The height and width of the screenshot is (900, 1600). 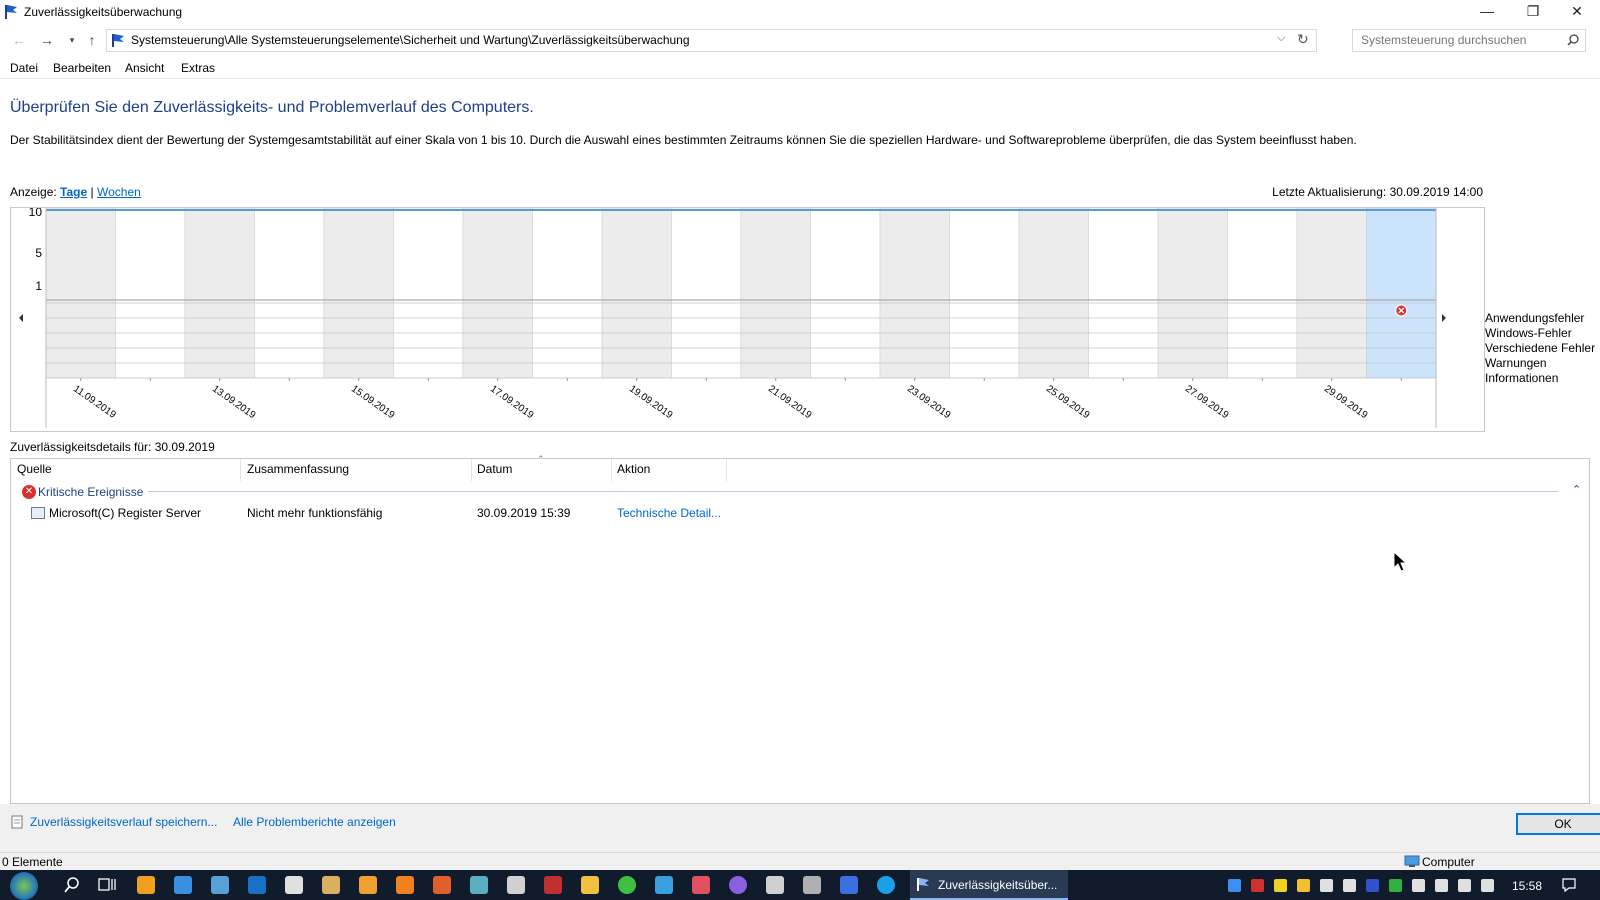 What do you see at coordinates (257, 885) in the screenshot?
I see `outlook-icon` at bounding box center [257, 885].